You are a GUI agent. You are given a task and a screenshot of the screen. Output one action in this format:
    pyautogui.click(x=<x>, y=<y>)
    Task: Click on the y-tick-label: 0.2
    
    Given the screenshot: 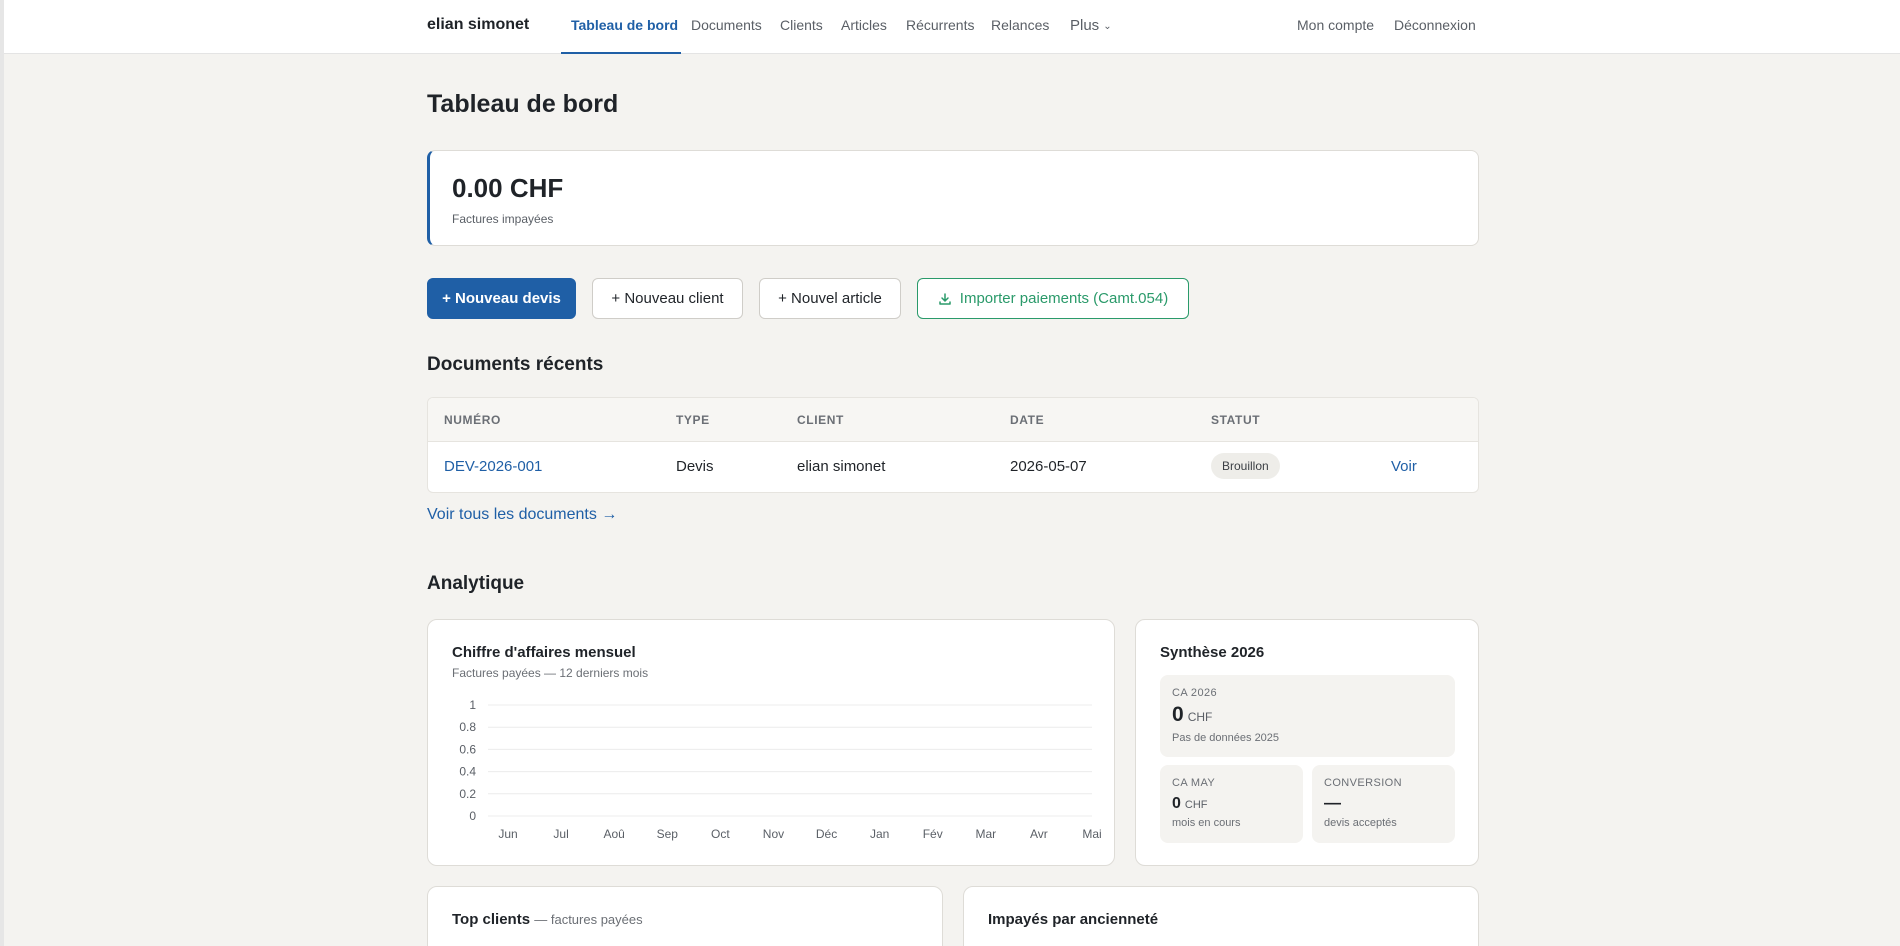 What is the action you would take?
    pyautogui.click(x=467, y=794)
    